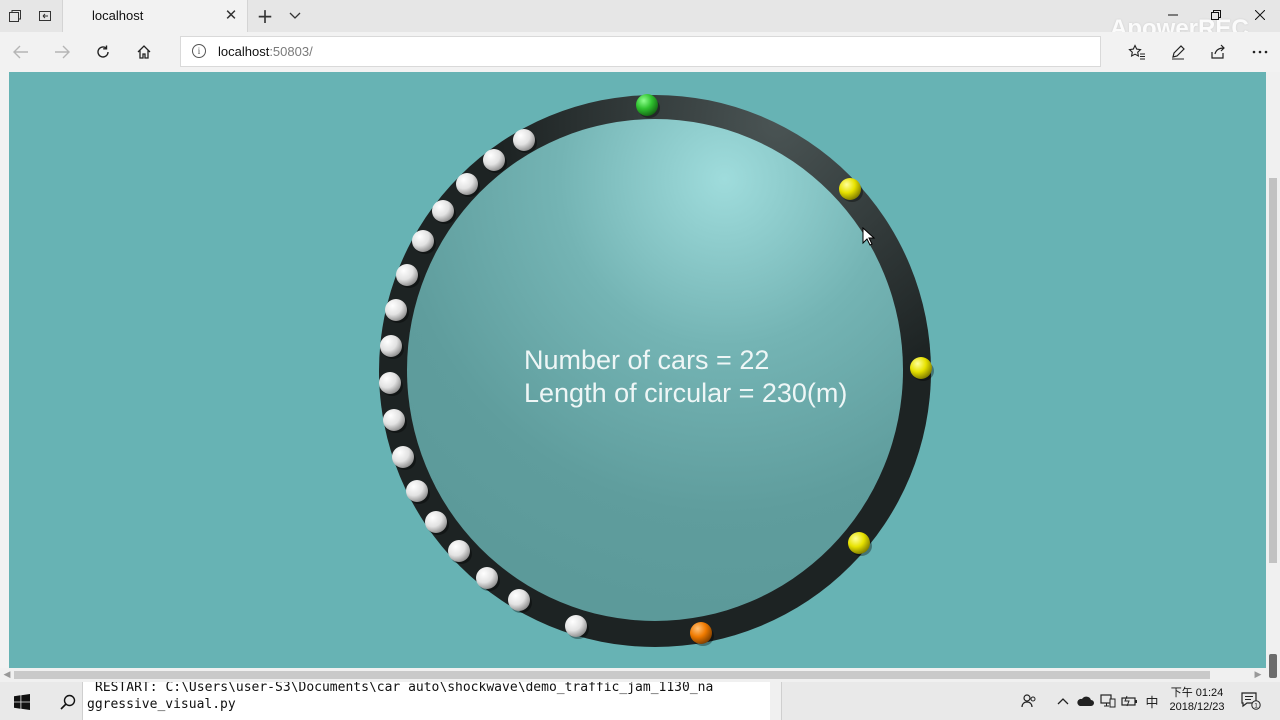 The height and width of the screenshot is (720, 1280). What do you see at coordinates (144, 52) in the screenshot?
I see `home-icon` at bounding box center [144, 52].